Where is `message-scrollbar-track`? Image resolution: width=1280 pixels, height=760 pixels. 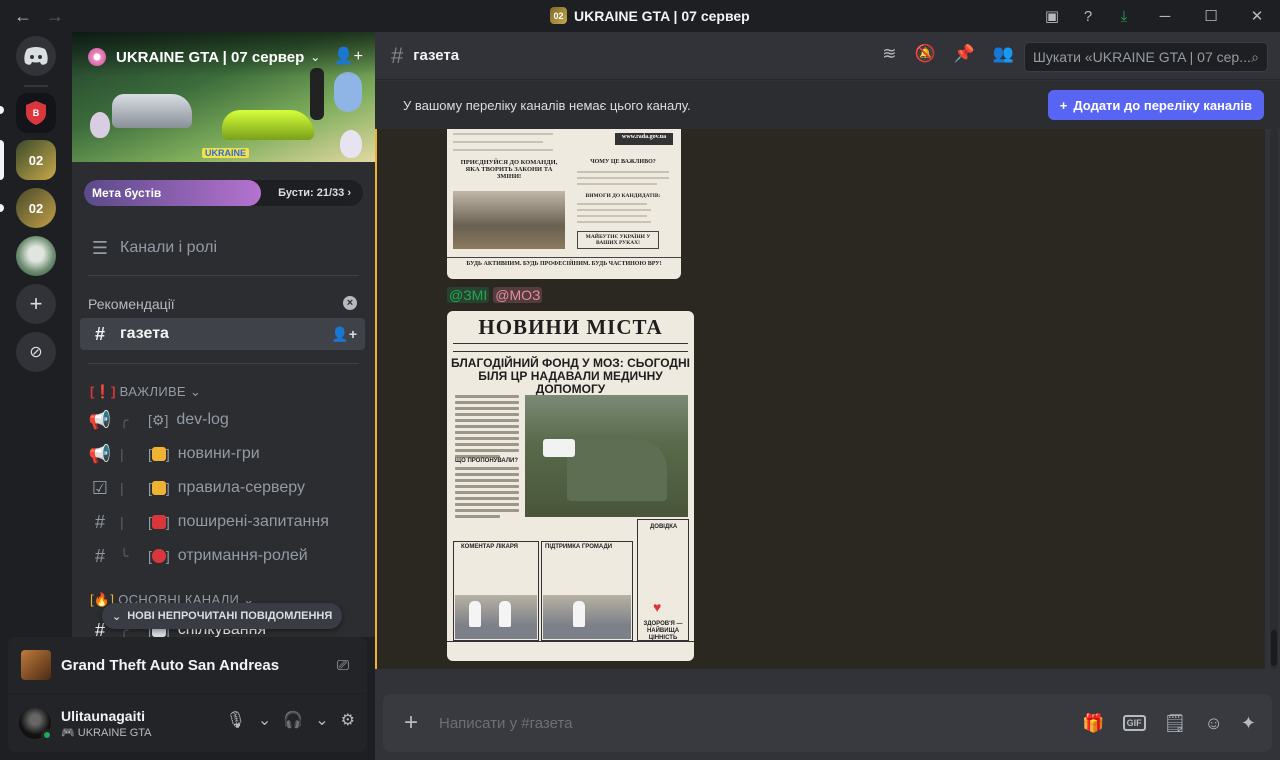
message-scrollbar-track is located at coordinates (1274, 399).